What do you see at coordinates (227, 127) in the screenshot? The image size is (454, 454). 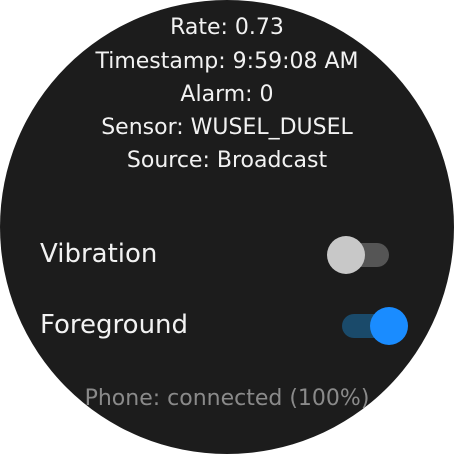 I see `sensor-text: Sensor: WUSEL_DUSEL` at bounding box center [227, 127].